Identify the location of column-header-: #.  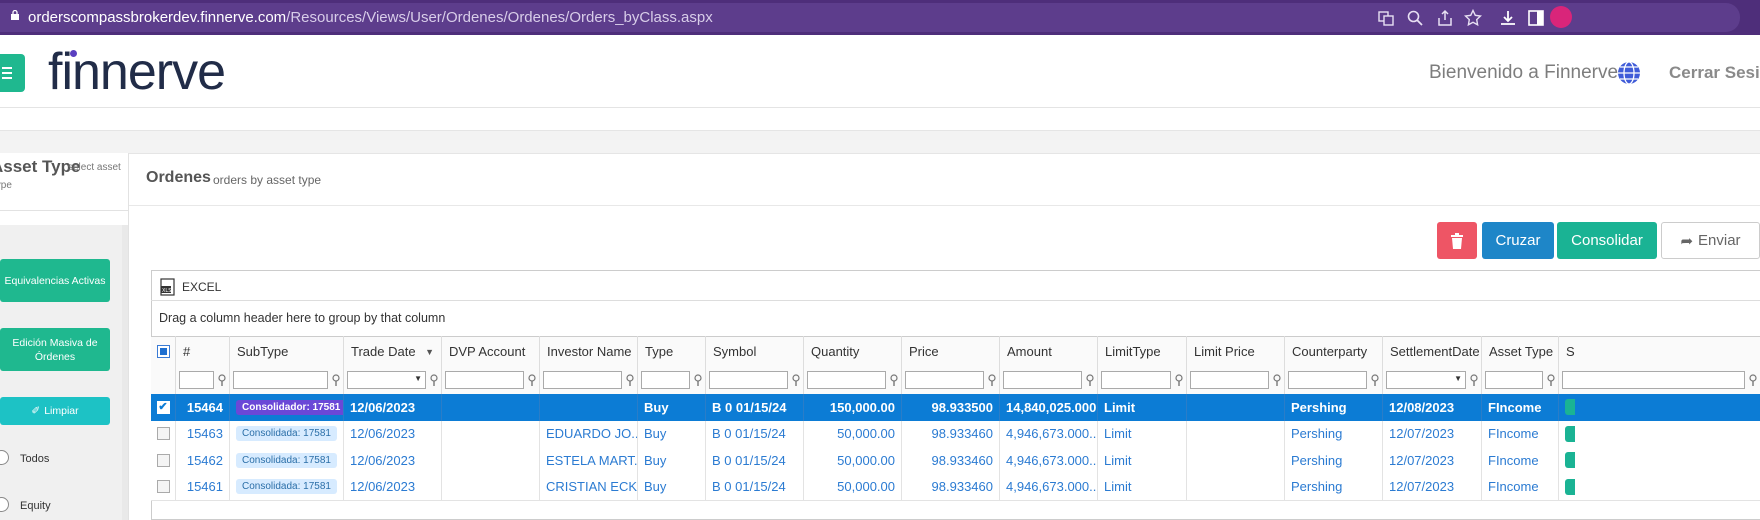
(202, 351).